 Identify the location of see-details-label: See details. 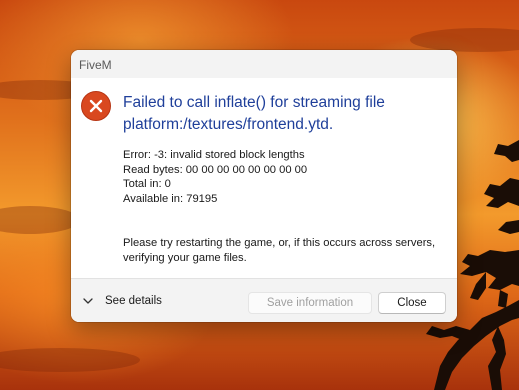
(133, 301).